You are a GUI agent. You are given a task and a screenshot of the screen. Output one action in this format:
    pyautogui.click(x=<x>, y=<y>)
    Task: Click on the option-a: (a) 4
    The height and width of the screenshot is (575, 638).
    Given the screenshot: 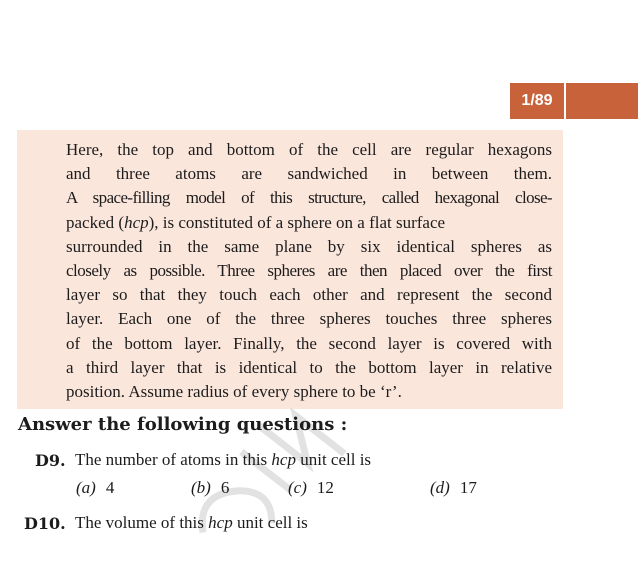 What is the action you would take?
    pyautogui.click(x=95, y=488)
    